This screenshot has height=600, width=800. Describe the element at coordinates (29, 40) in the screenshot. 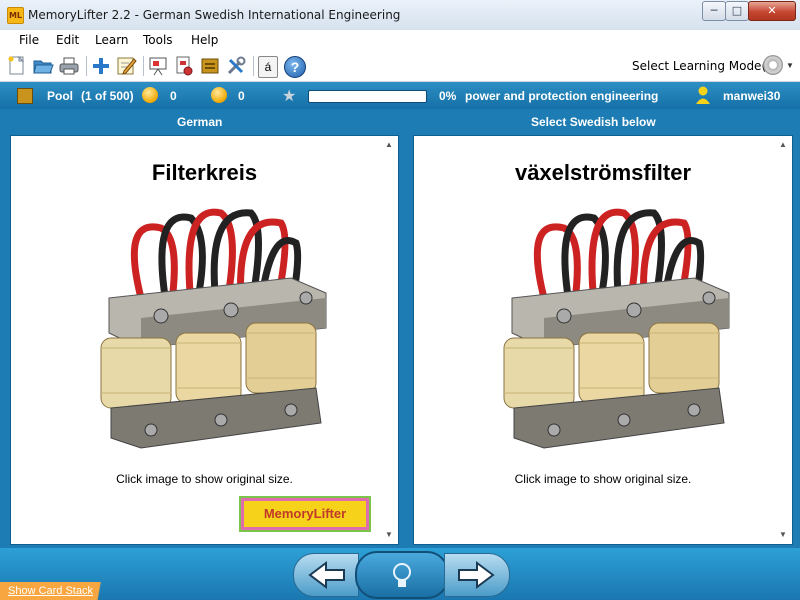

I see `menu-file: File` at that location.